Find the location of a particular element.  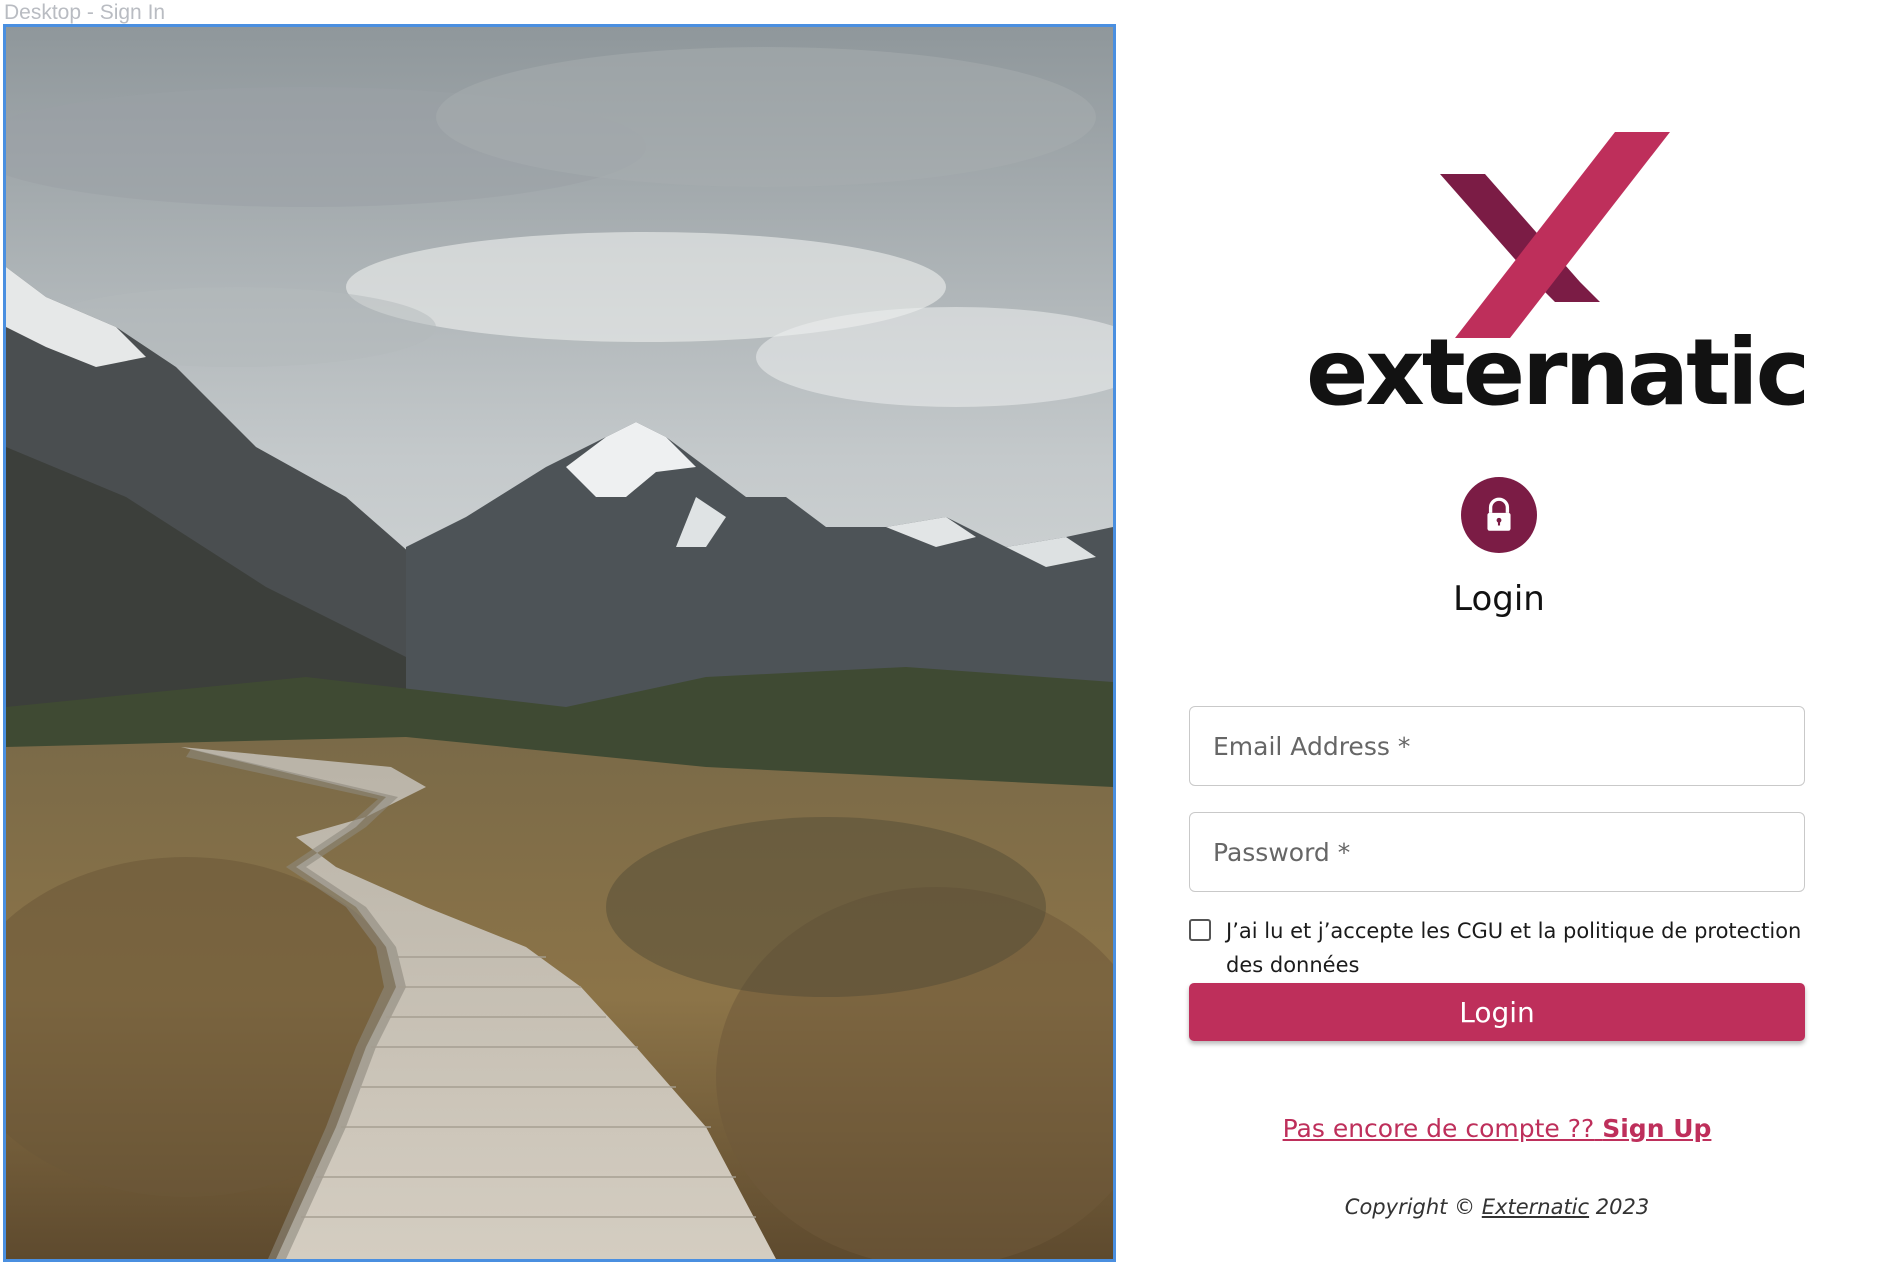

signup-prompt: Pas encore de compte ?? Sign Up is located at coordinates (1497, 1129).